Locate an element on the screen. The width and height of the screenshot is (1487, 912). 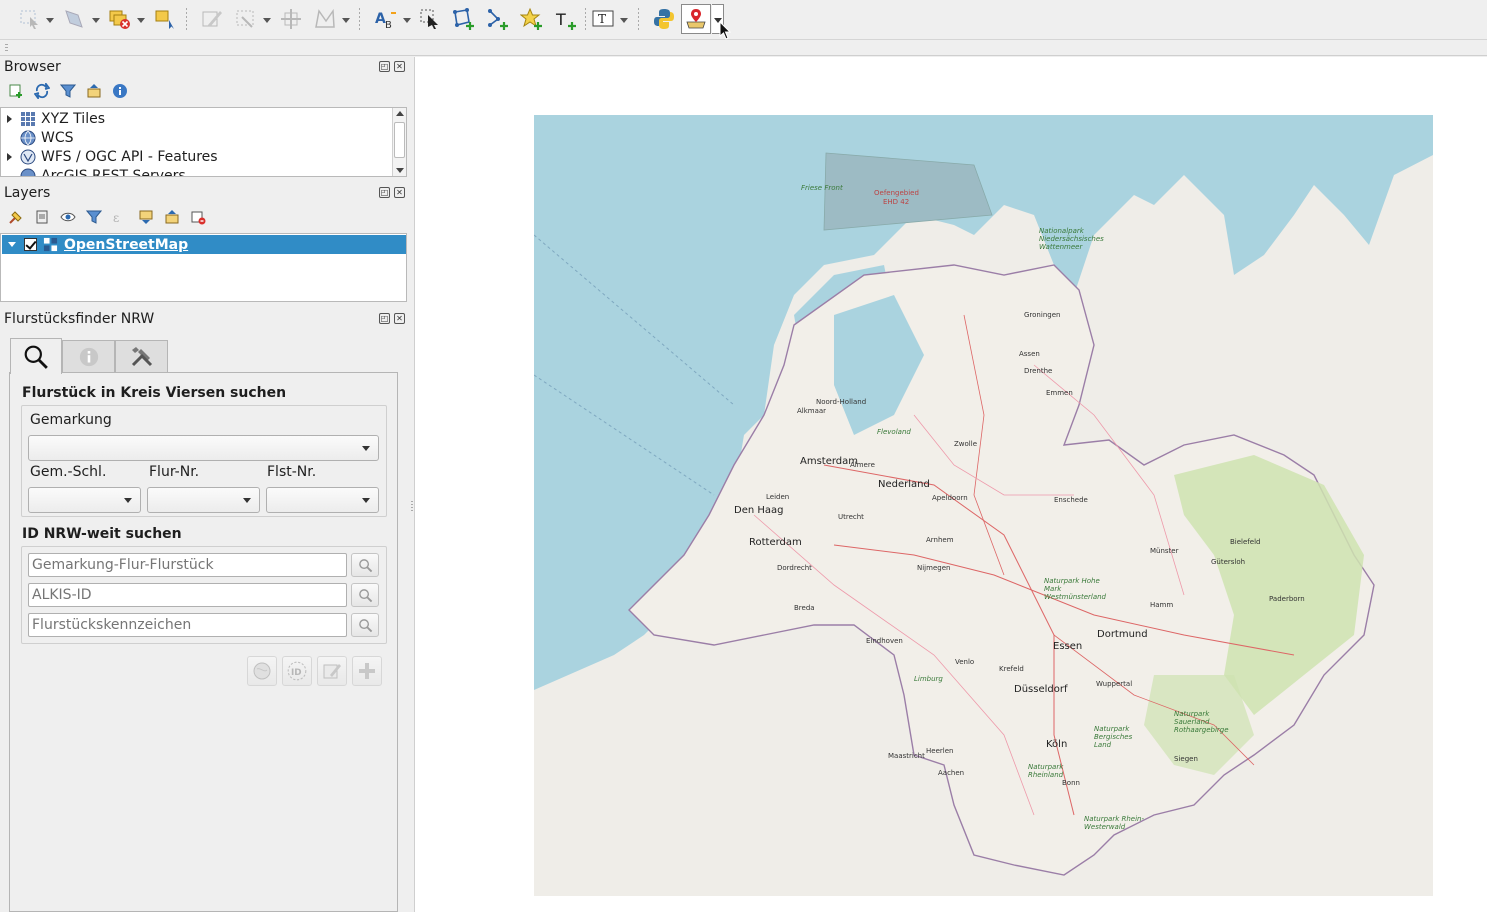
browser-scrollbar is located at coordinates (399, 142).